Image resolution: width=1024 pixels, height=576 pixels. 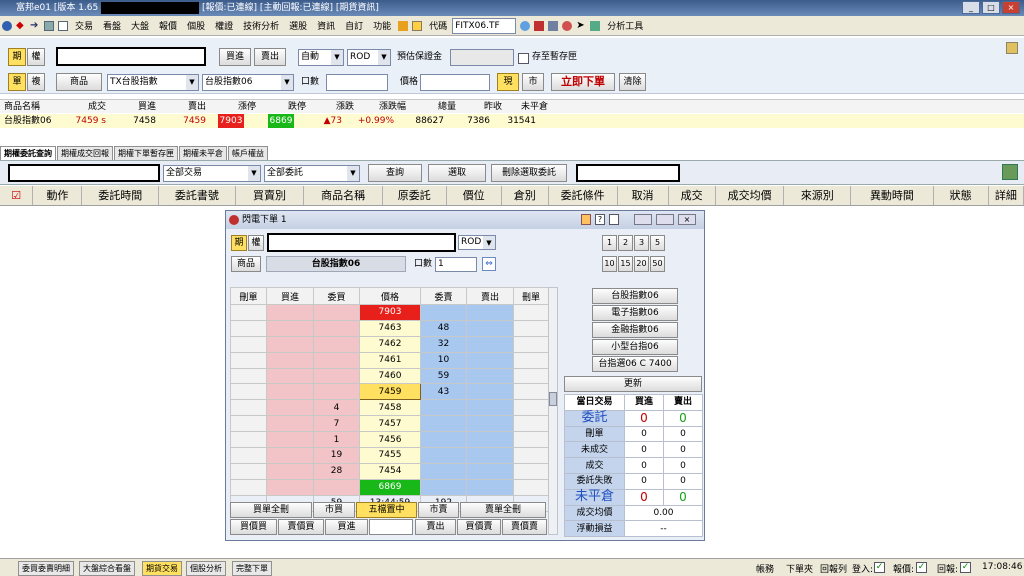 I want to click on pencil-icon, so click(x=403, y=25).